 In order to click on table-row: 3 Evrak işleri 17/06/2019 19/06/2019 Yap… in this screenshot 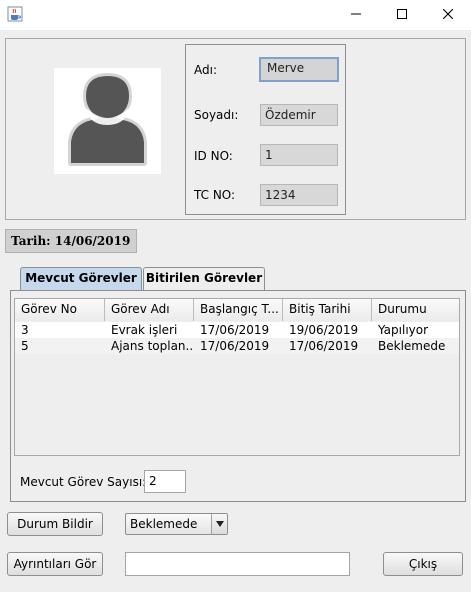, I will do `click(237, 330)`.